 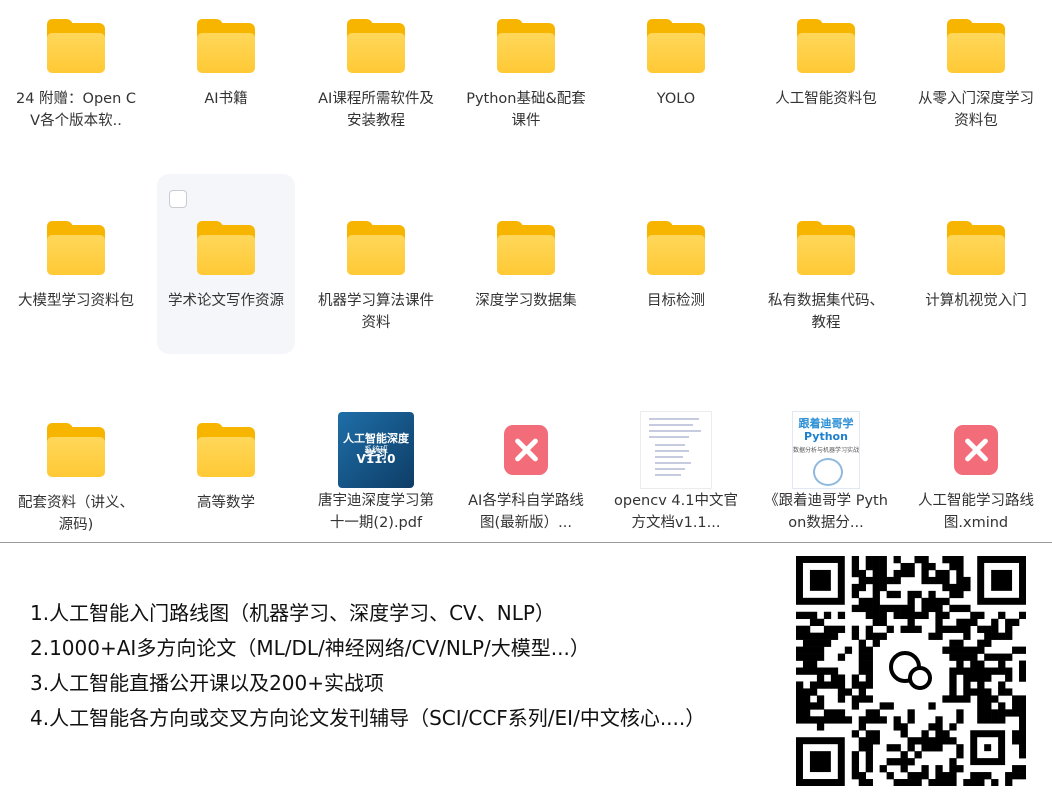 I want to click on folder-item: AI书籍, so click(x=226, y=92).